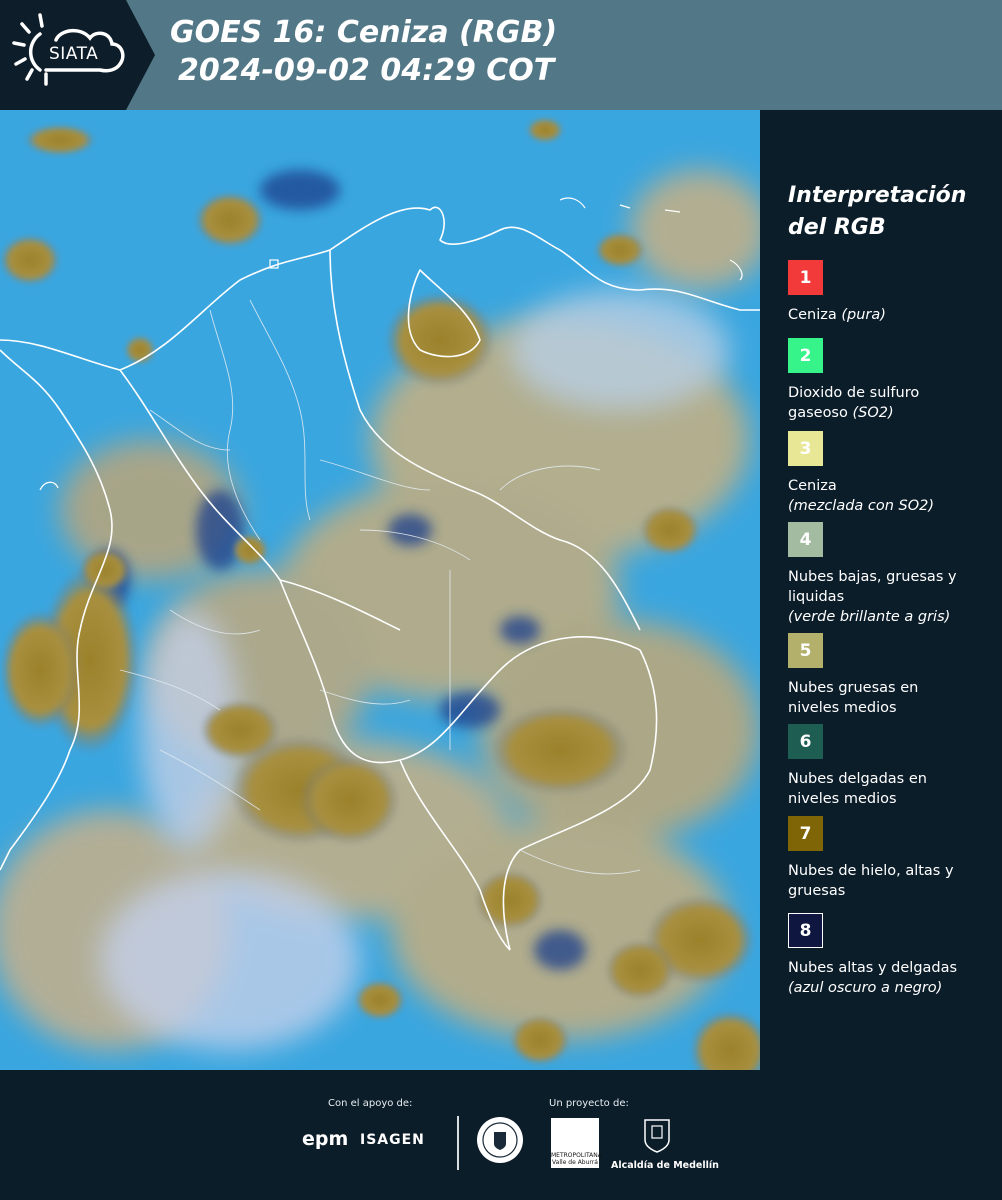 The image size is (1002, 1200). Describe the element at coordinates (805, 930) in the screenshot. I see `legend-swatch-8: 8` at that location.